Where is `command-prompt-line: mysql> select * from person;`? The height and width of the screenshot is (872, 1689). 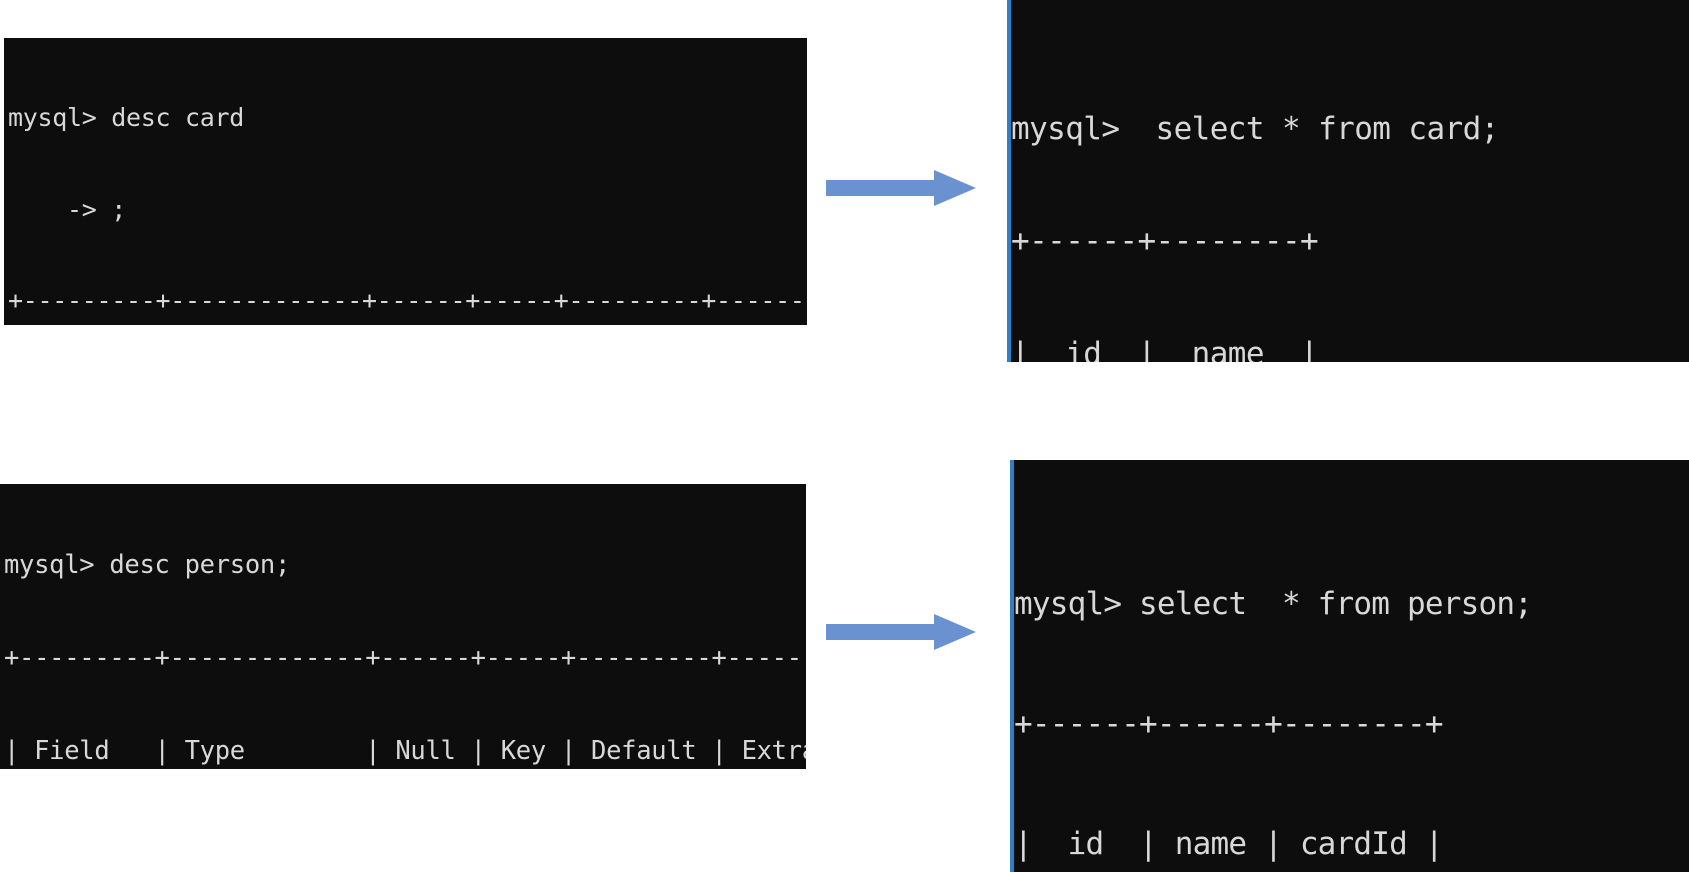
command-prompt-line: mysql> select * from person; is located at coordinates (1273, 604).